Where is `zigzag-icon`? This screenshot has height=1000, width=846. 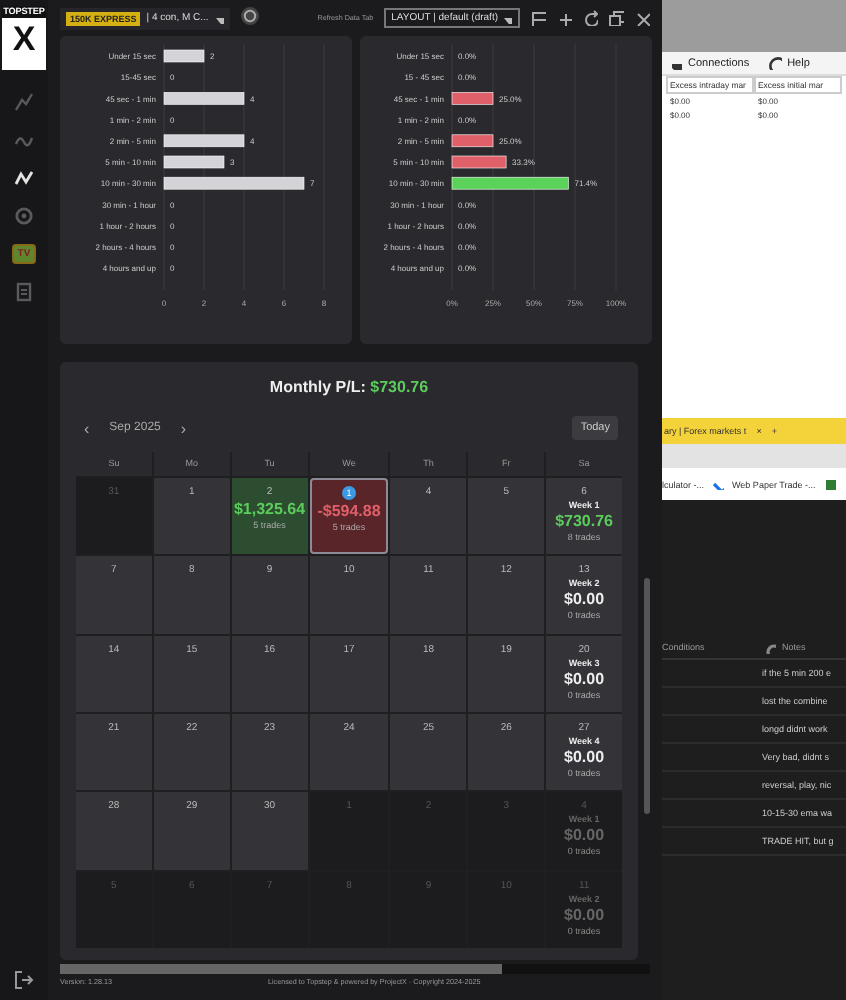
zigzag-icon is located at coordinates (24, 178).